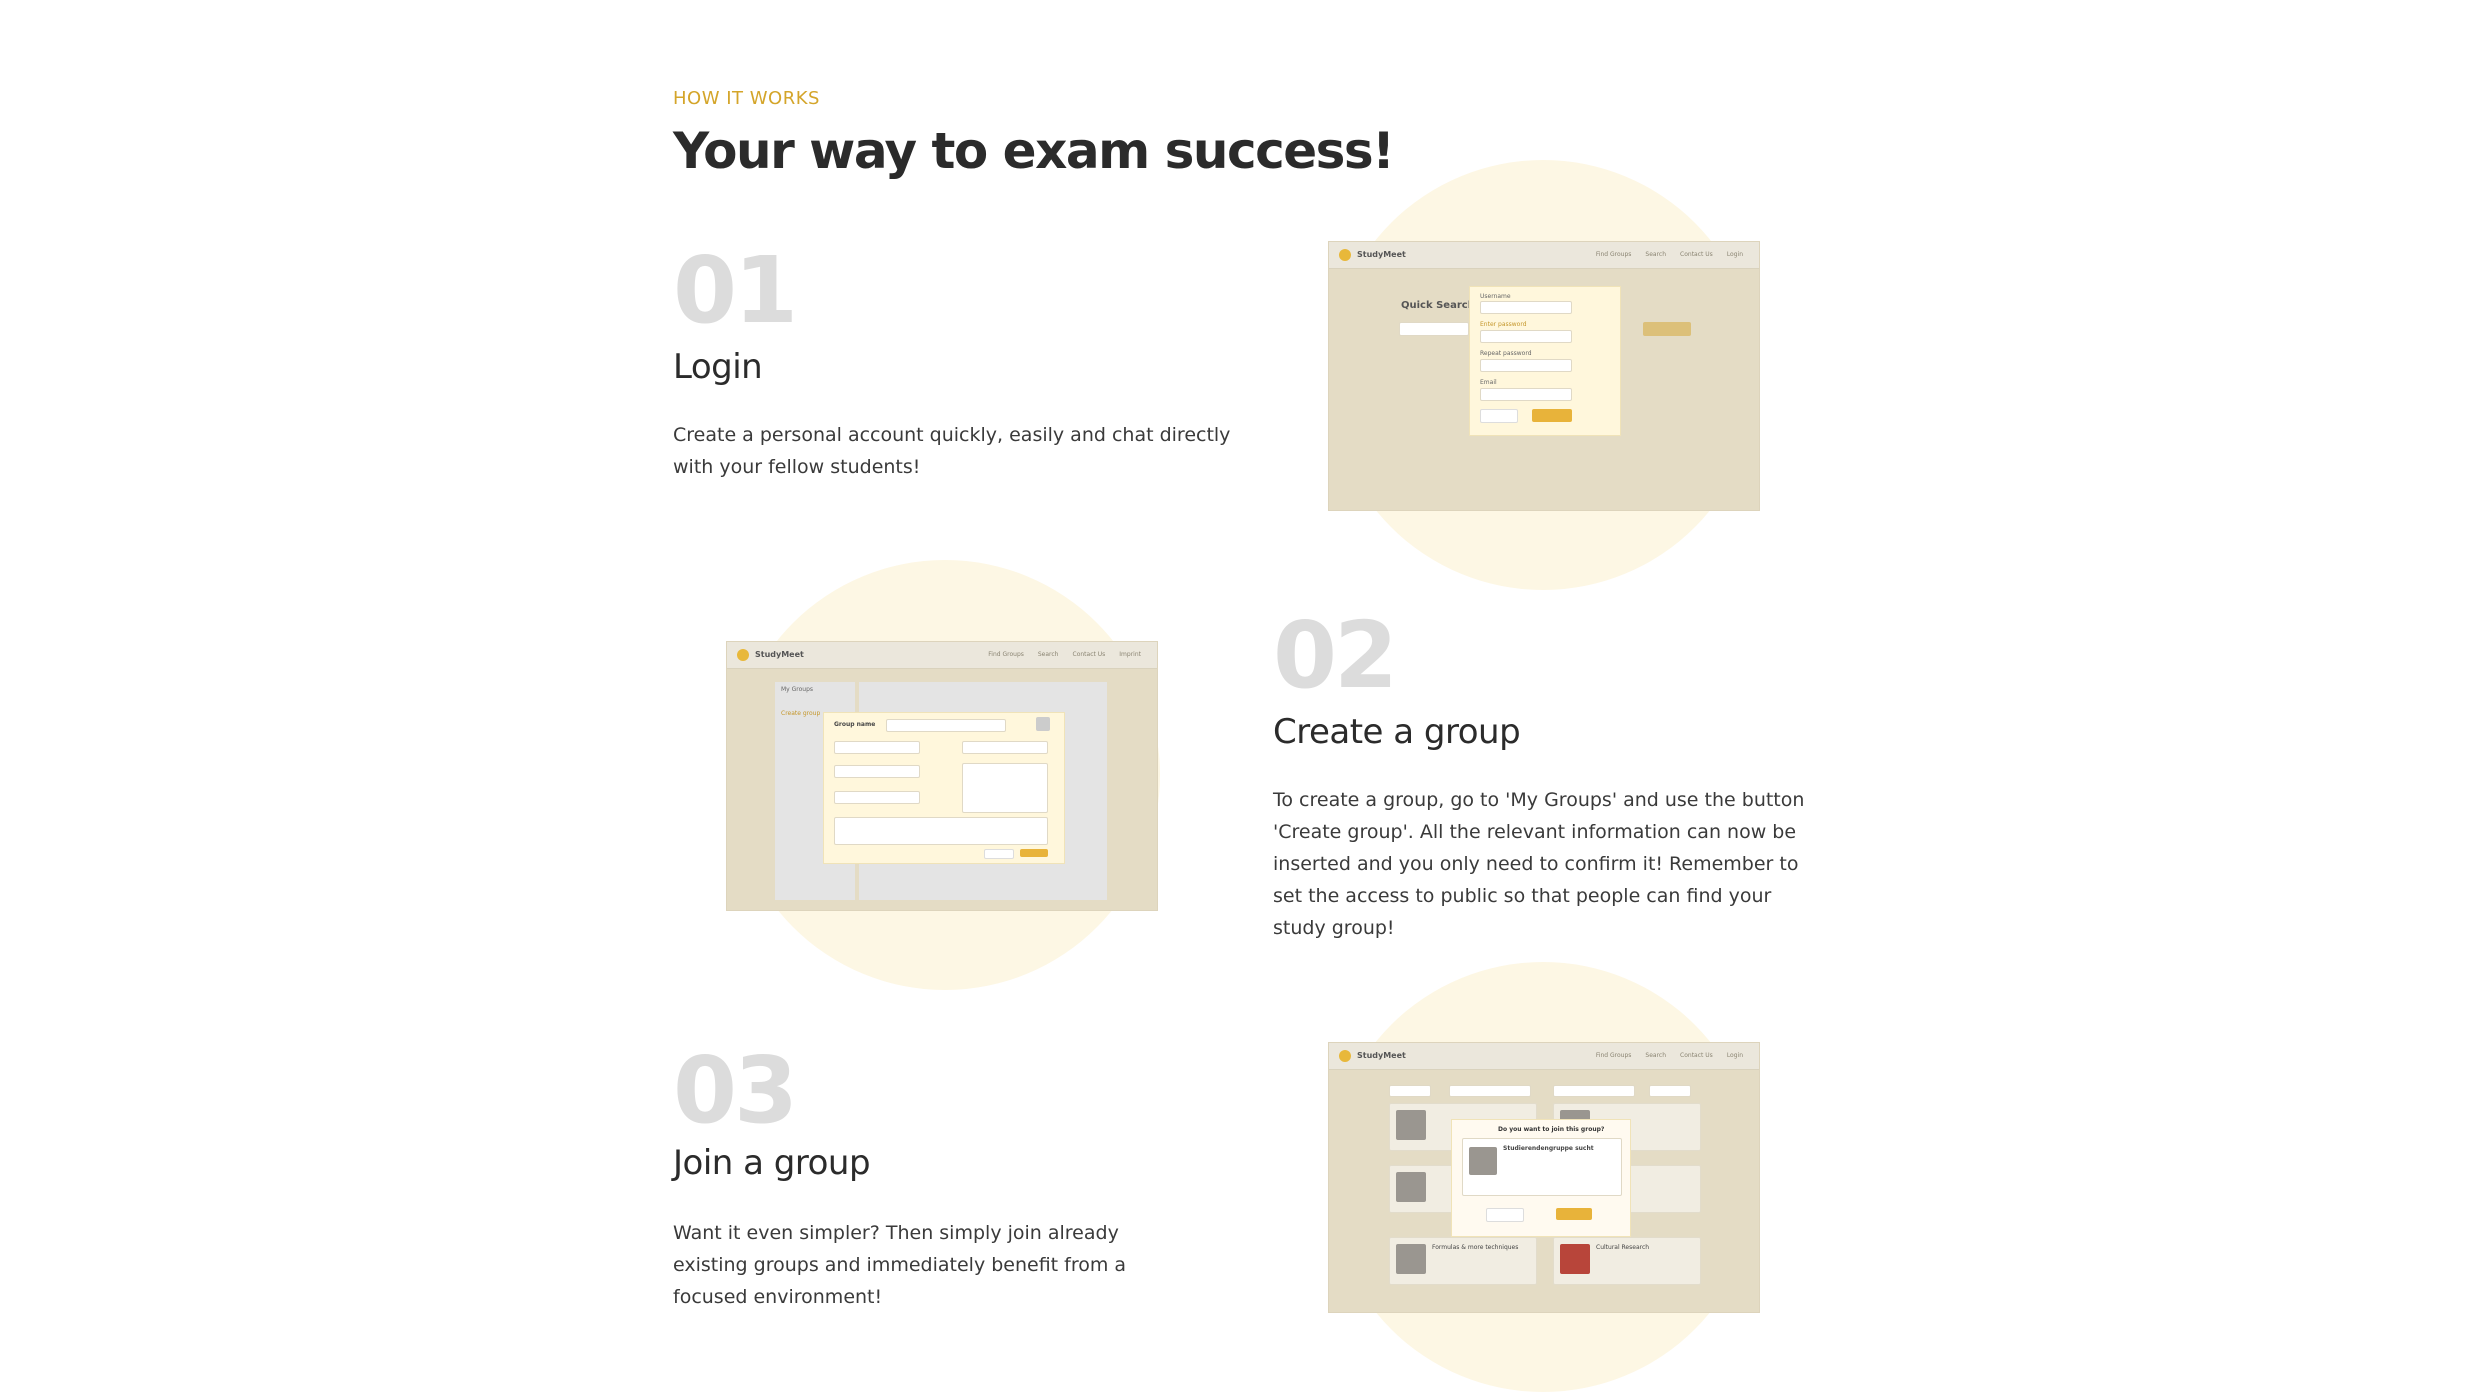 The width and height of the screenshot is (2475, 1392). Describe the element at coordinates (772, 1163) in the screenshot. I see `step-title-3: Join a group` at that location.